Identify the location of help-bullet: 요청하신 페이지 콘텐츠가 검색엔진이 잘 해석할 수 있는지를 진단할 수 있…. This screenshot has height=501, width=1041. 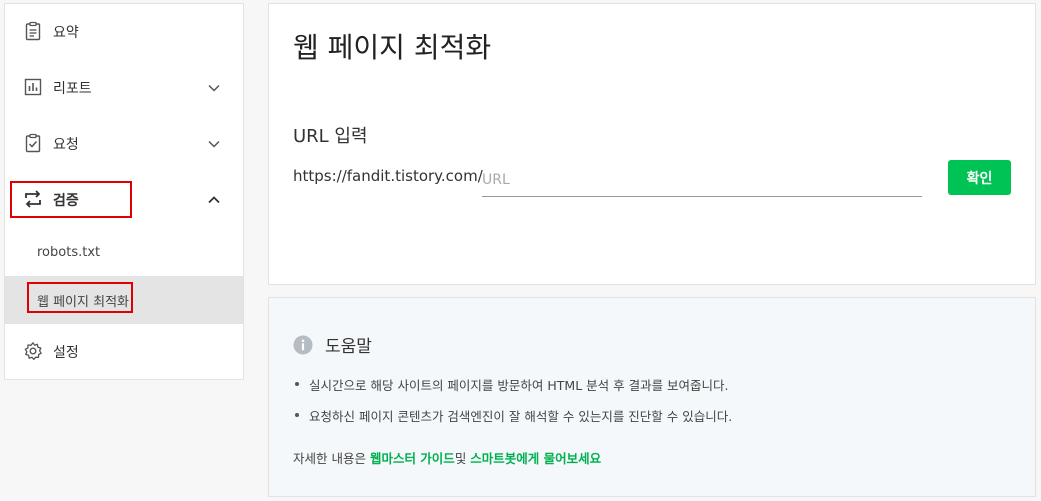
(512, 421).